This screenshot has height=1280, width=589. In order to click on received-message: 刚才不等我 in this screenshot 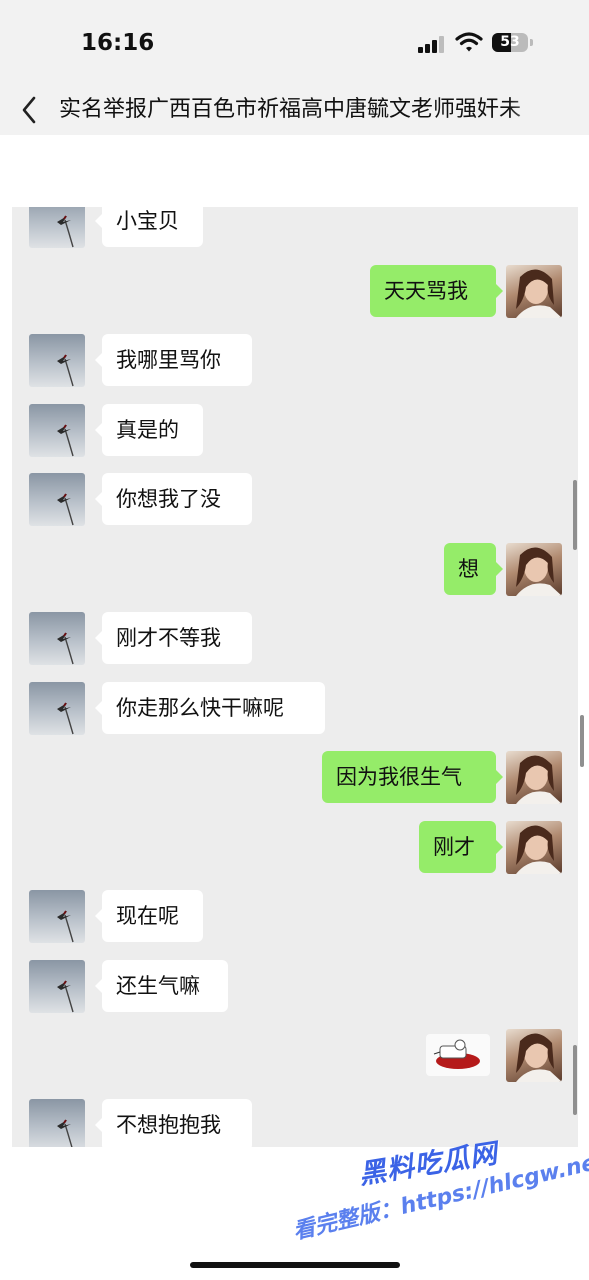, I will do `click(295, 638)`.